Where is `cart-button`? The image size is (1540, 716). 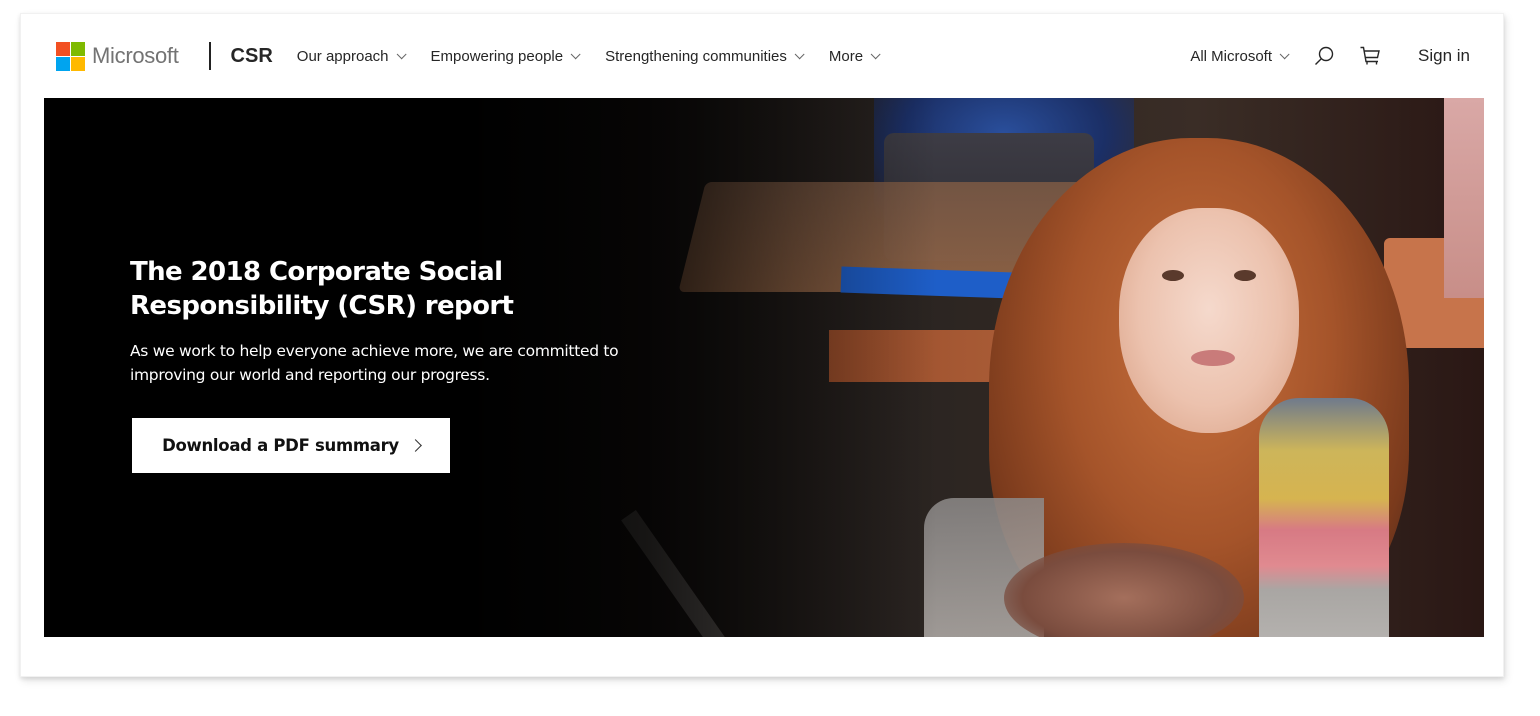 cart-button is located at coordinates (1370, 56).